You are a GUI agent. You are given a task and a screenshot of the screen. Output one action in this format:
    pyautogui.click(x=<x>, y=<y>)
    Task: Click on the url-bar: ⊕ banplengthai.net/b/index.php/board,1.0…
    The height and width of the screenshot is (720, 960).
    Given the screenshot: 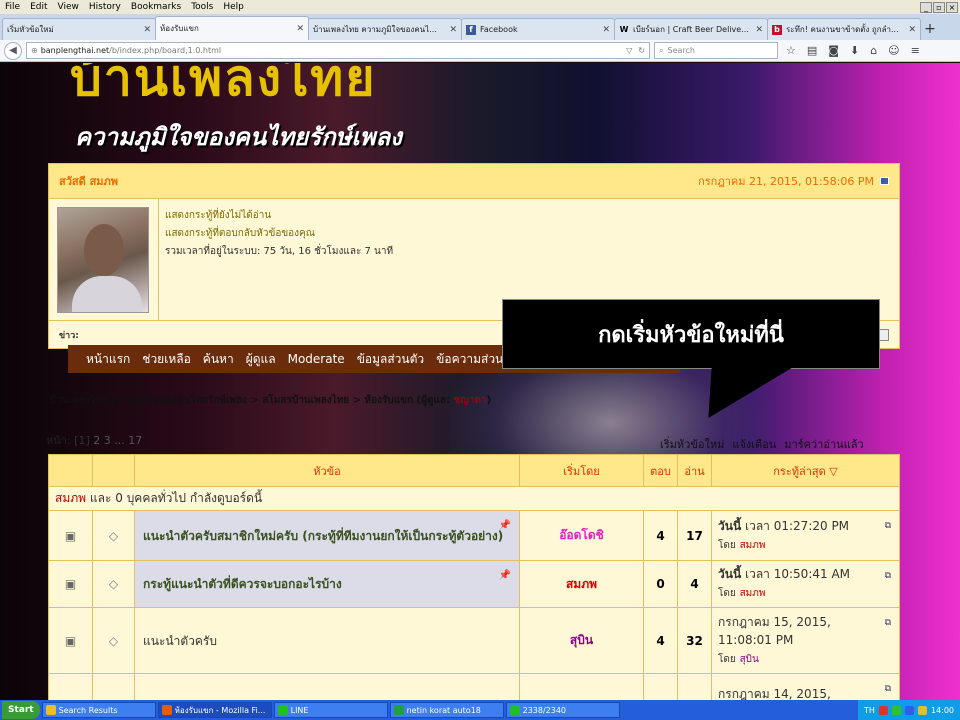 What is the action you would take?
    pyautogui.click(x=338, y=50)
    